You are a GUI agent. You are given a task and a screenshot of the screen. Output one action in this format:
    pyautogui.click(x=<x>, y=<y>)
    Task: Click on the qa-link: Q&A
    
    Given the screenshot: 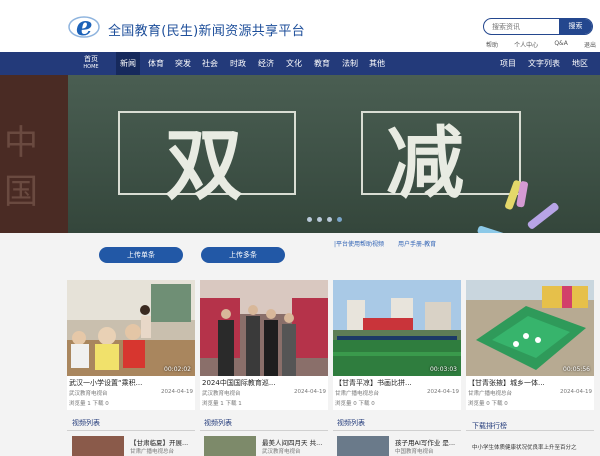 What is the action you would take?
    pyautogui.click(x=561, y=44)
    